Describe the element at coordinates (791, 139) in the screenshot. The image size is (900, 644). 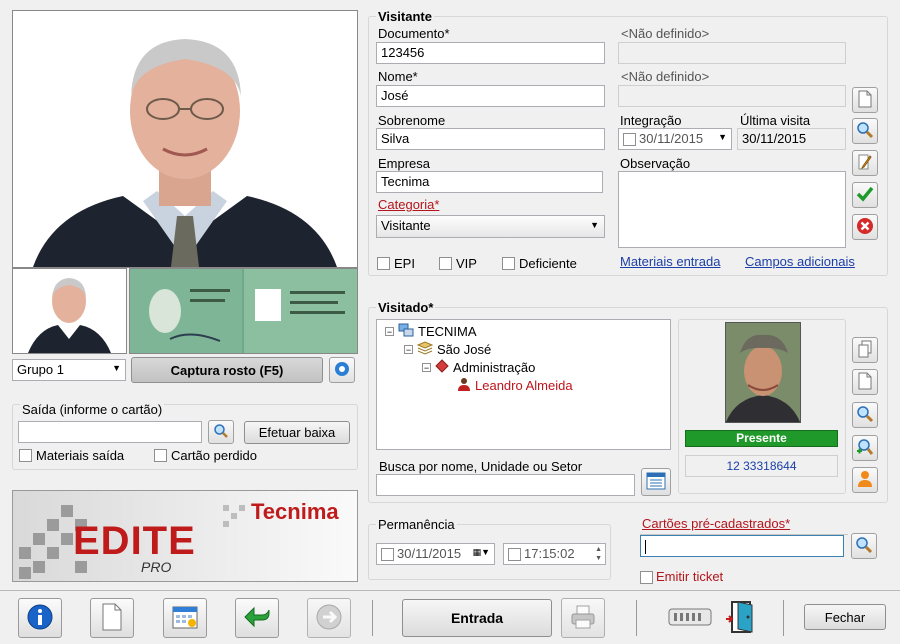
I see `ultima-visita-field: 30/11/2015` at that location.